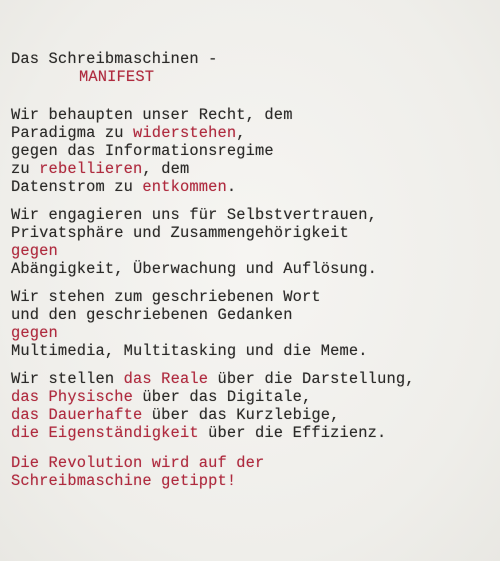 The image size is (500, 561). What do you see at coordinates (77, 415) in the screenshot?
I see `red-emphasis-text: das Dauerhafte` at bounding box center [77, 415].